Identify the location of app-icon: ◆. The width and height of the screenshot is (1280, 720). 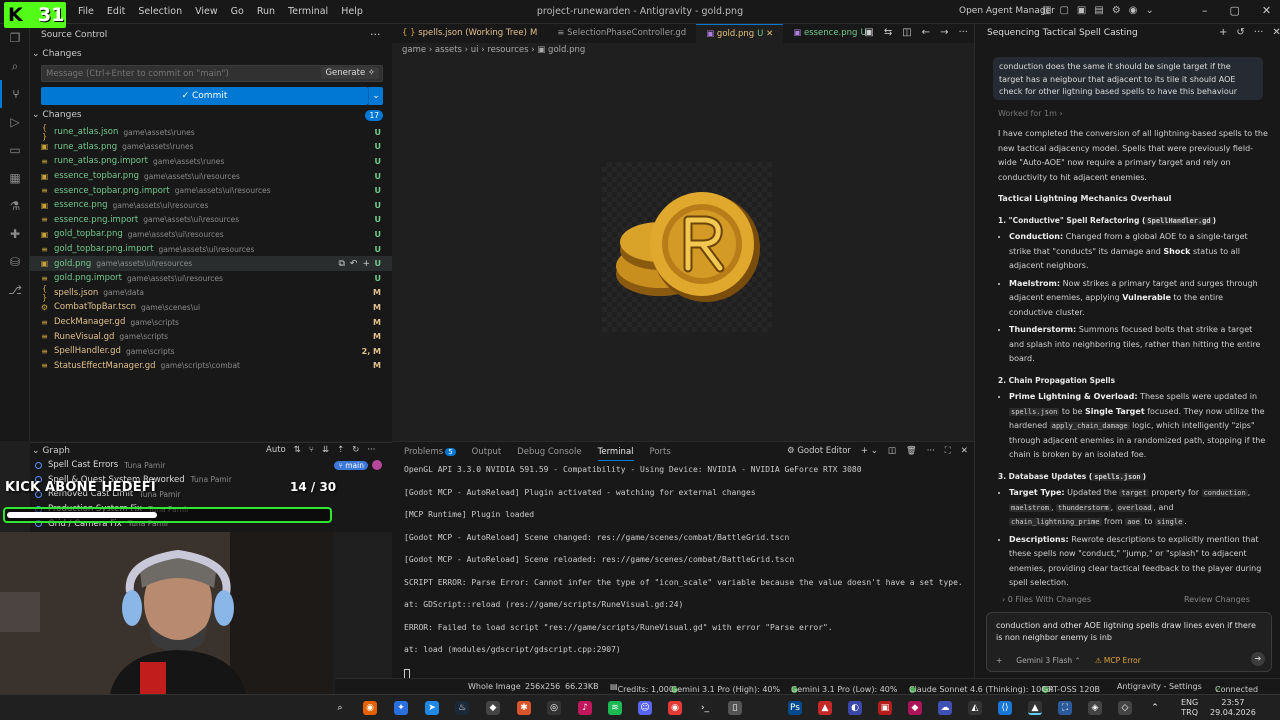
(915, 708).